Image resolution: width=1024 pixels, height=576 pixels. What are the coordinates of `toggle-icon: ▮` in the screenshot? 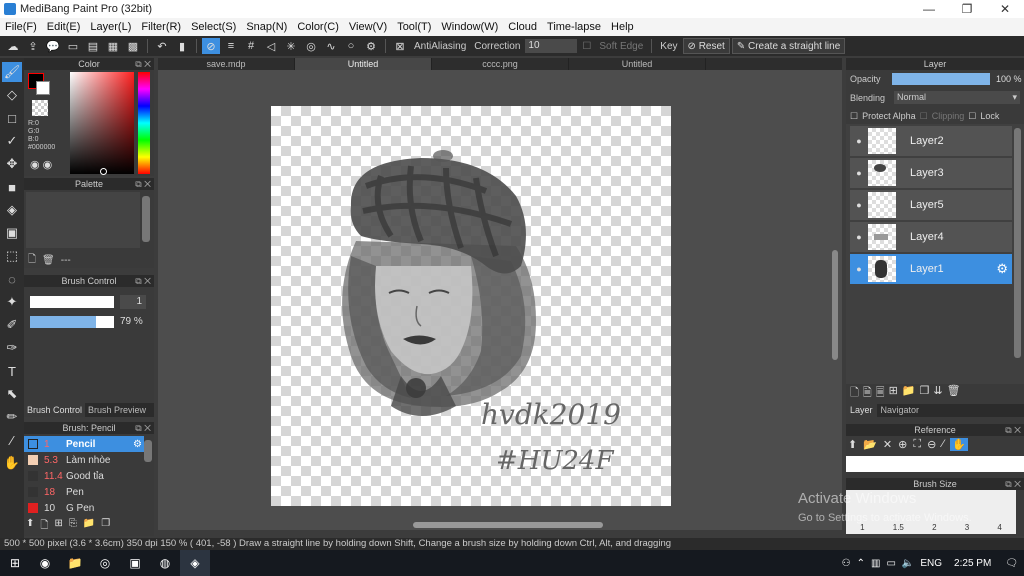 It's located at (182, 46).